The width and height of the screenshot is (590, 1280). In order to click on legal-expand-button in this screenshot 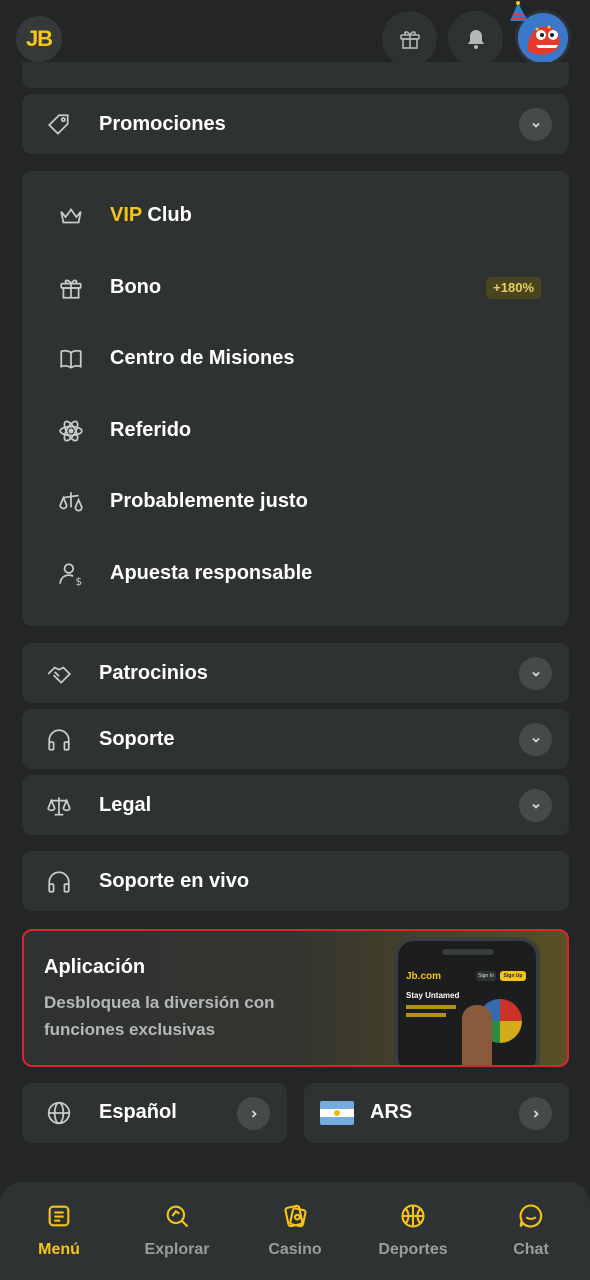, I will do `click(535, 805)`.